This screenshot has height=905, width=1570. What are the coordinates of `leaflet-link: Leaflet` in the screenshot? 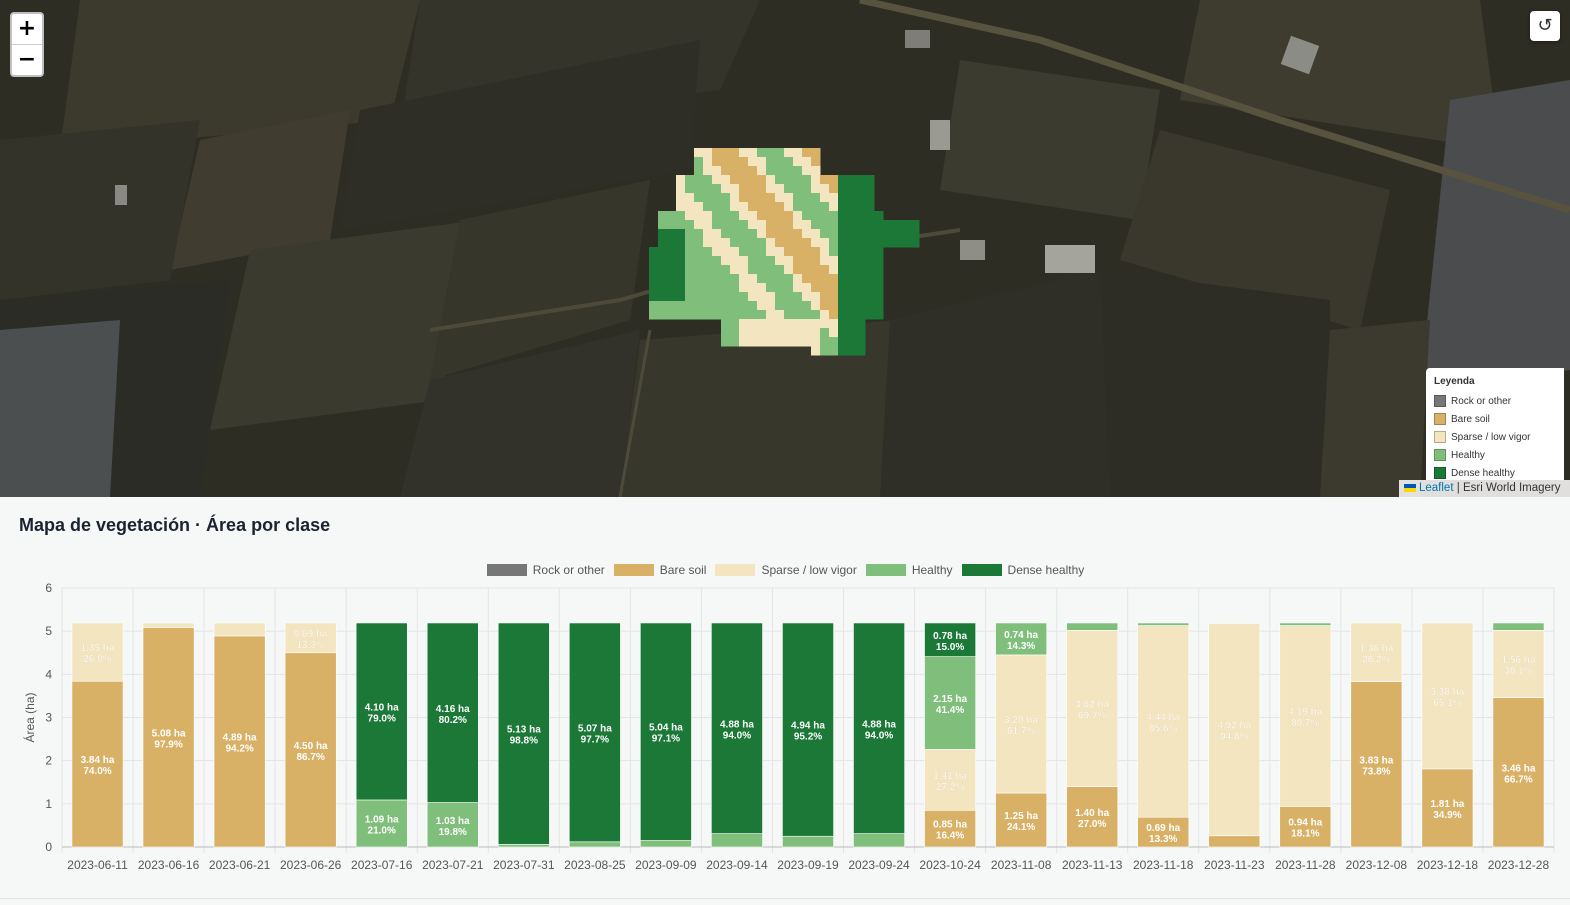 It's located at (1436, 488).